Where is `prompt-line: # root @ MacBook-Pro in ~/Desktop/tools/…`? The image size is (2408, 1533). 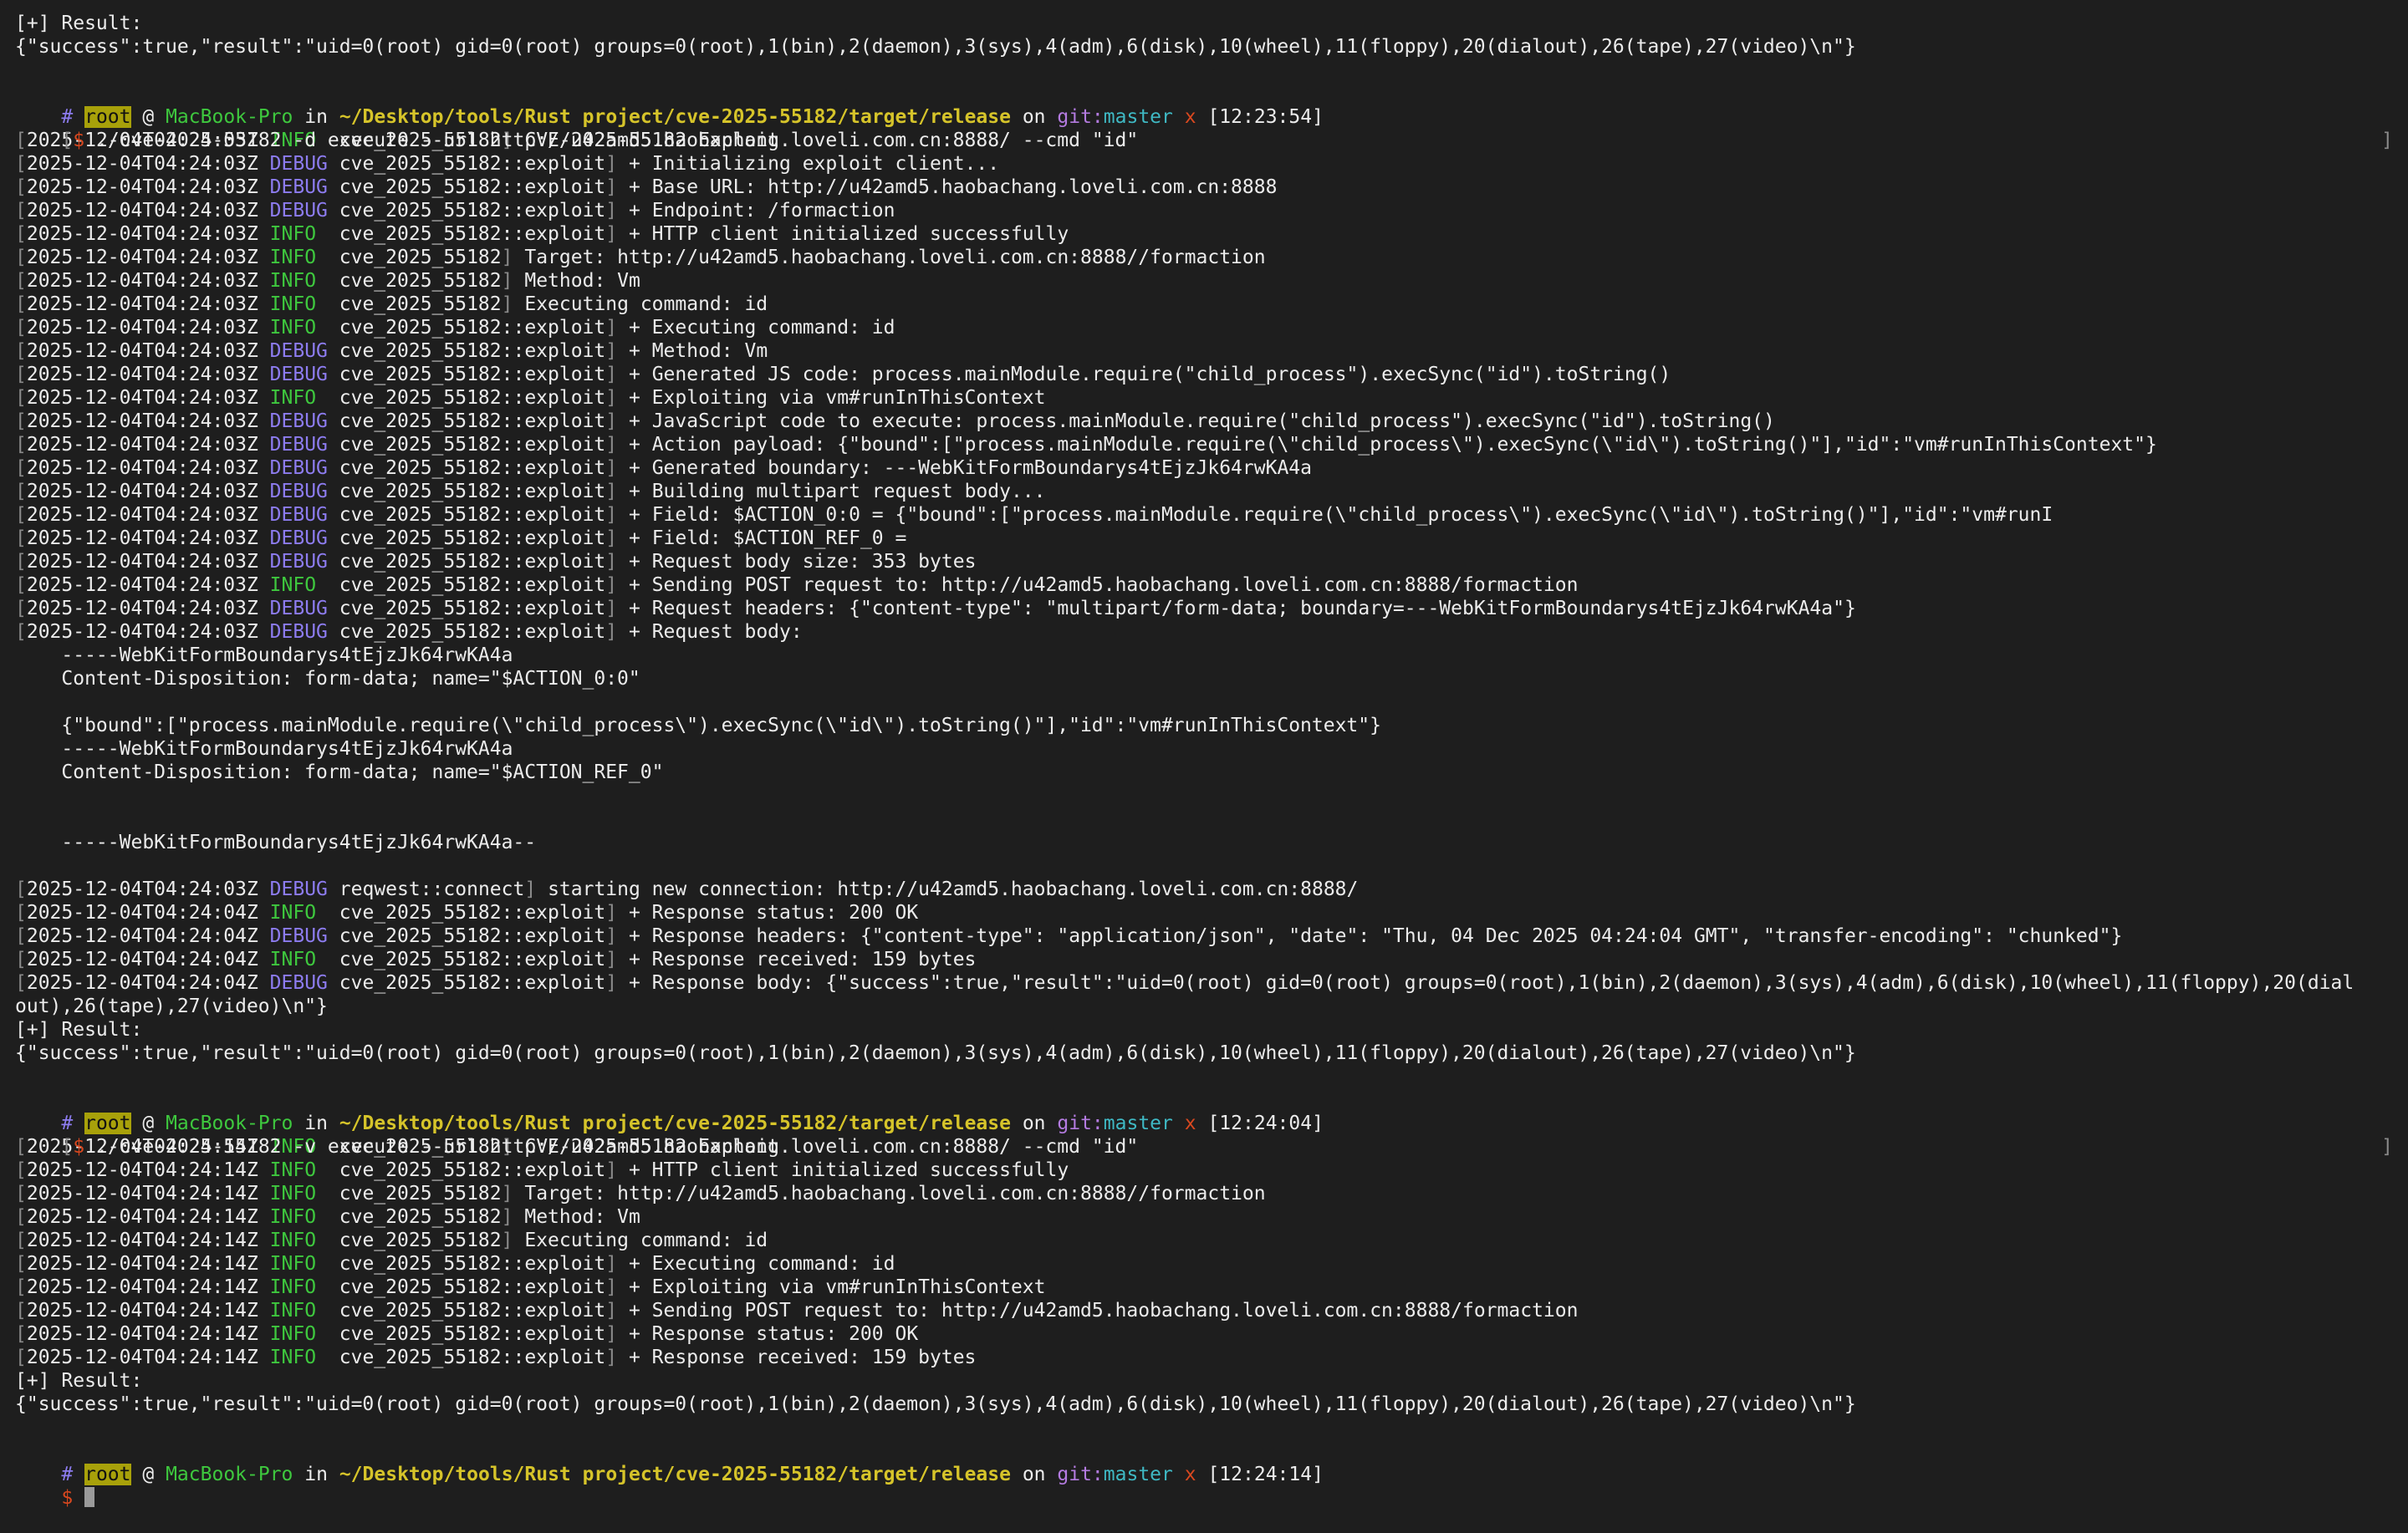 prompt-line: # root @ MacBook-Pro in ~/Desktop/tools/… is located at coordinates (1204, 1462).